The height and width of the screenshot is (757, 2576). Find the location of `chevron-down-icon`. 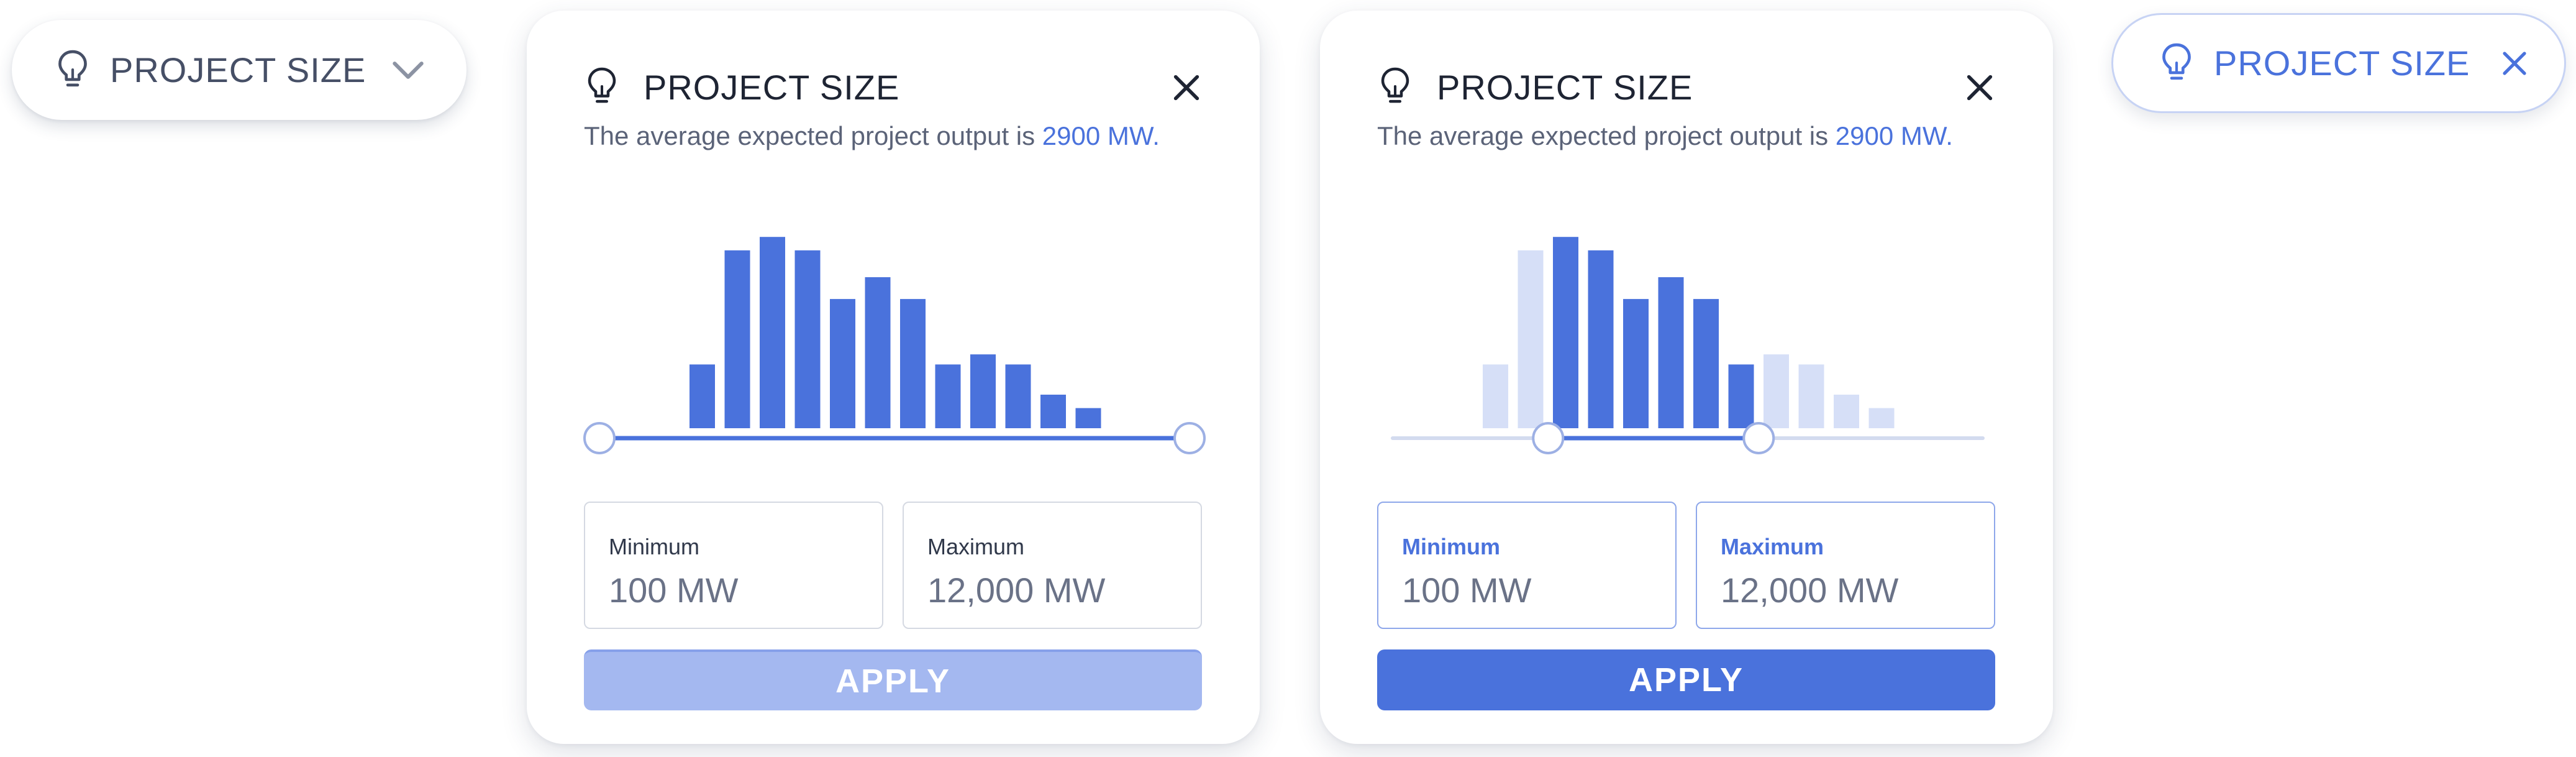

chevron-down-icon is located at coordinates (408, 70).